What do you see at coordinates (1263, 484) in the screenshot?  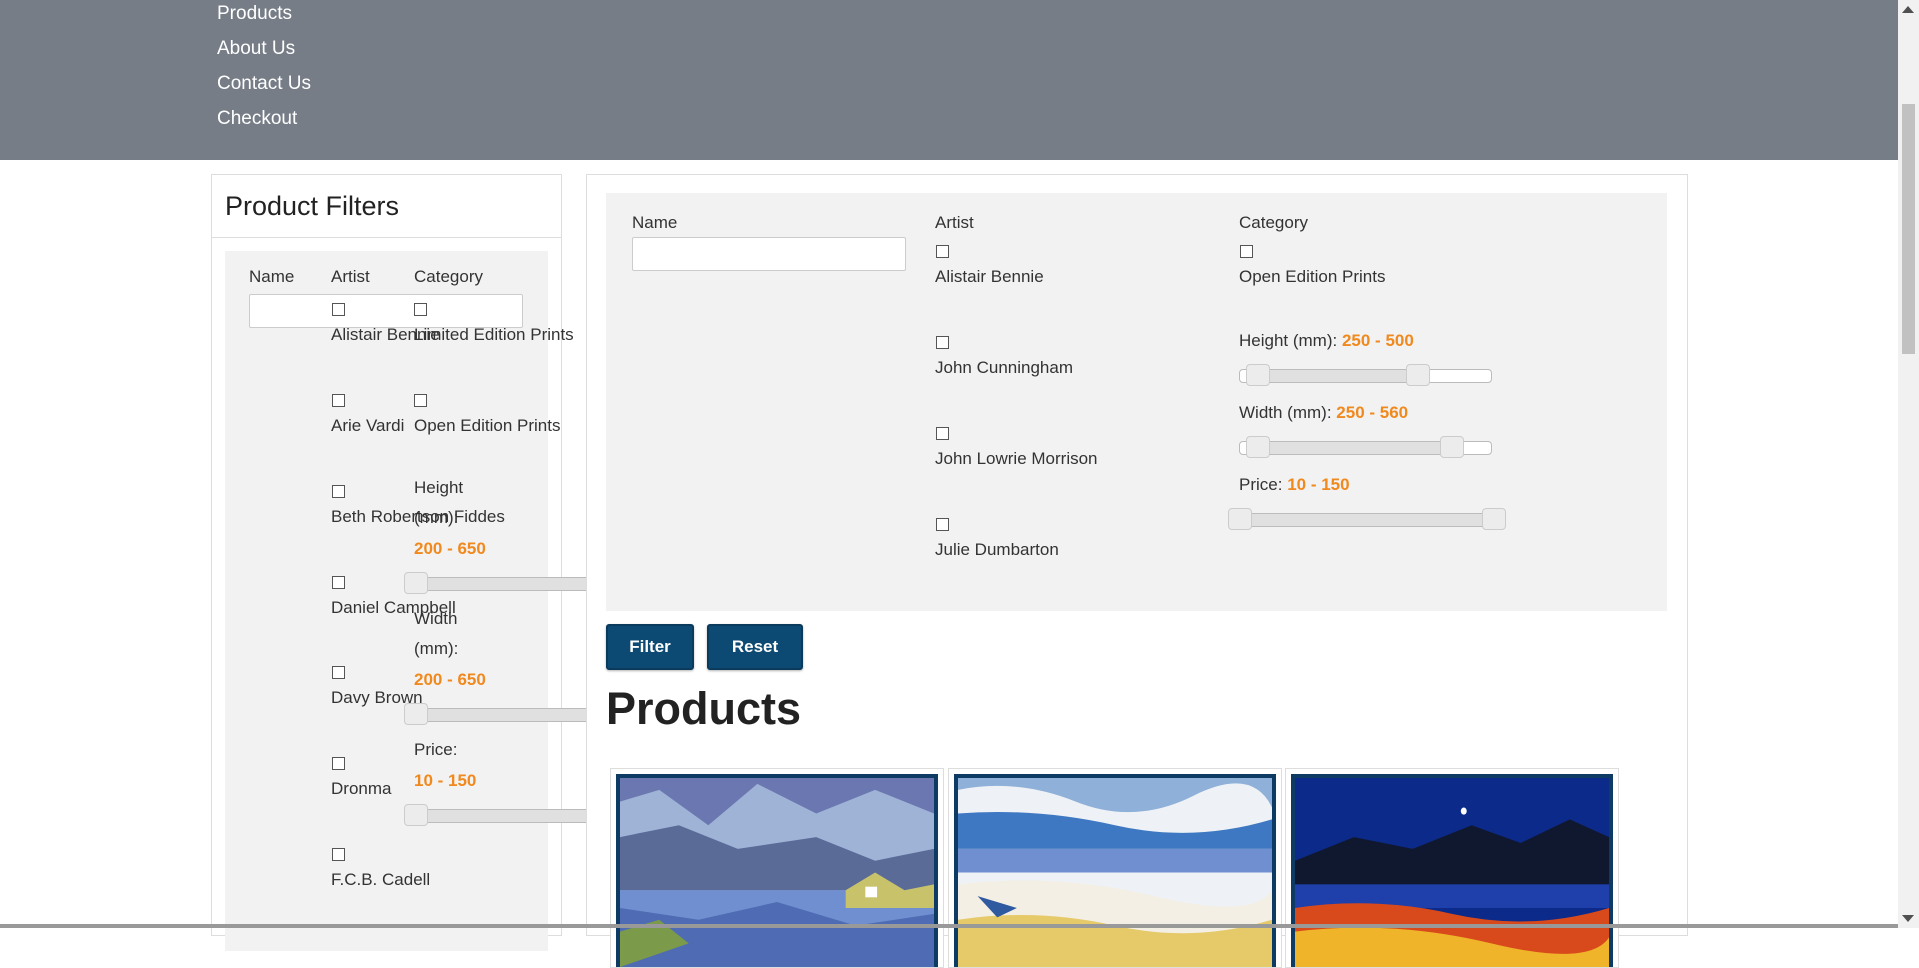 I see `price-label-text: Price:` at bounding box center [1263, 484].